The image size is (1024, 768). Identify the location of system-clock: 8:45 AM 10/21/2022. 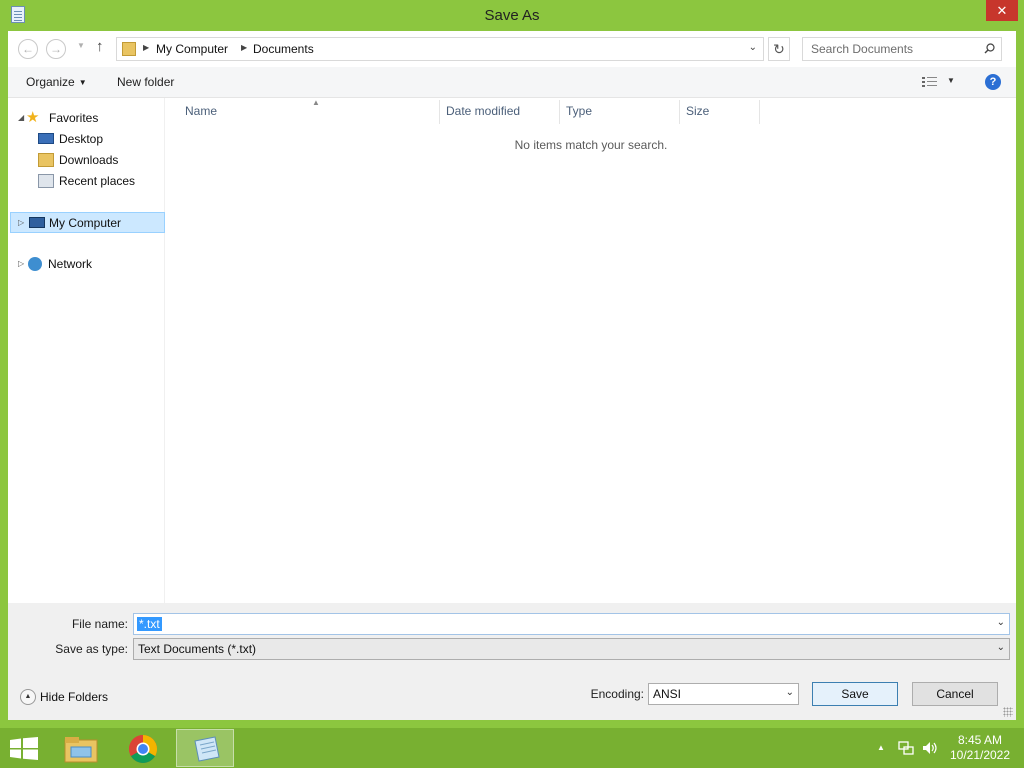
(980, 748).